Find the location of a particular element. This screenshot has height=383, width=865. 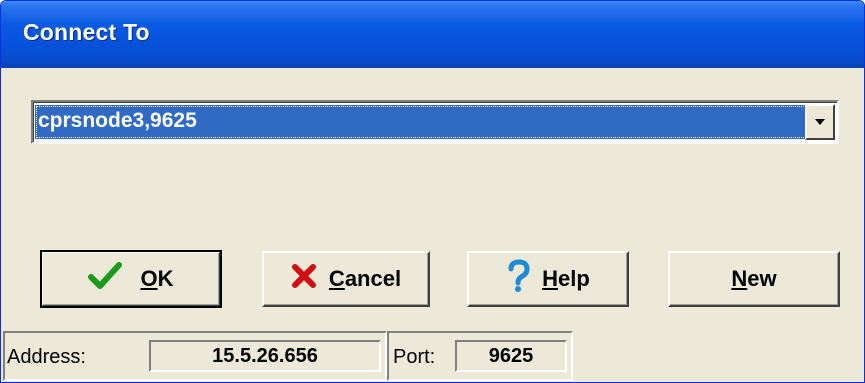

server-combobox-value: cprsnode3,9625 is located at coordinates (117, 120).